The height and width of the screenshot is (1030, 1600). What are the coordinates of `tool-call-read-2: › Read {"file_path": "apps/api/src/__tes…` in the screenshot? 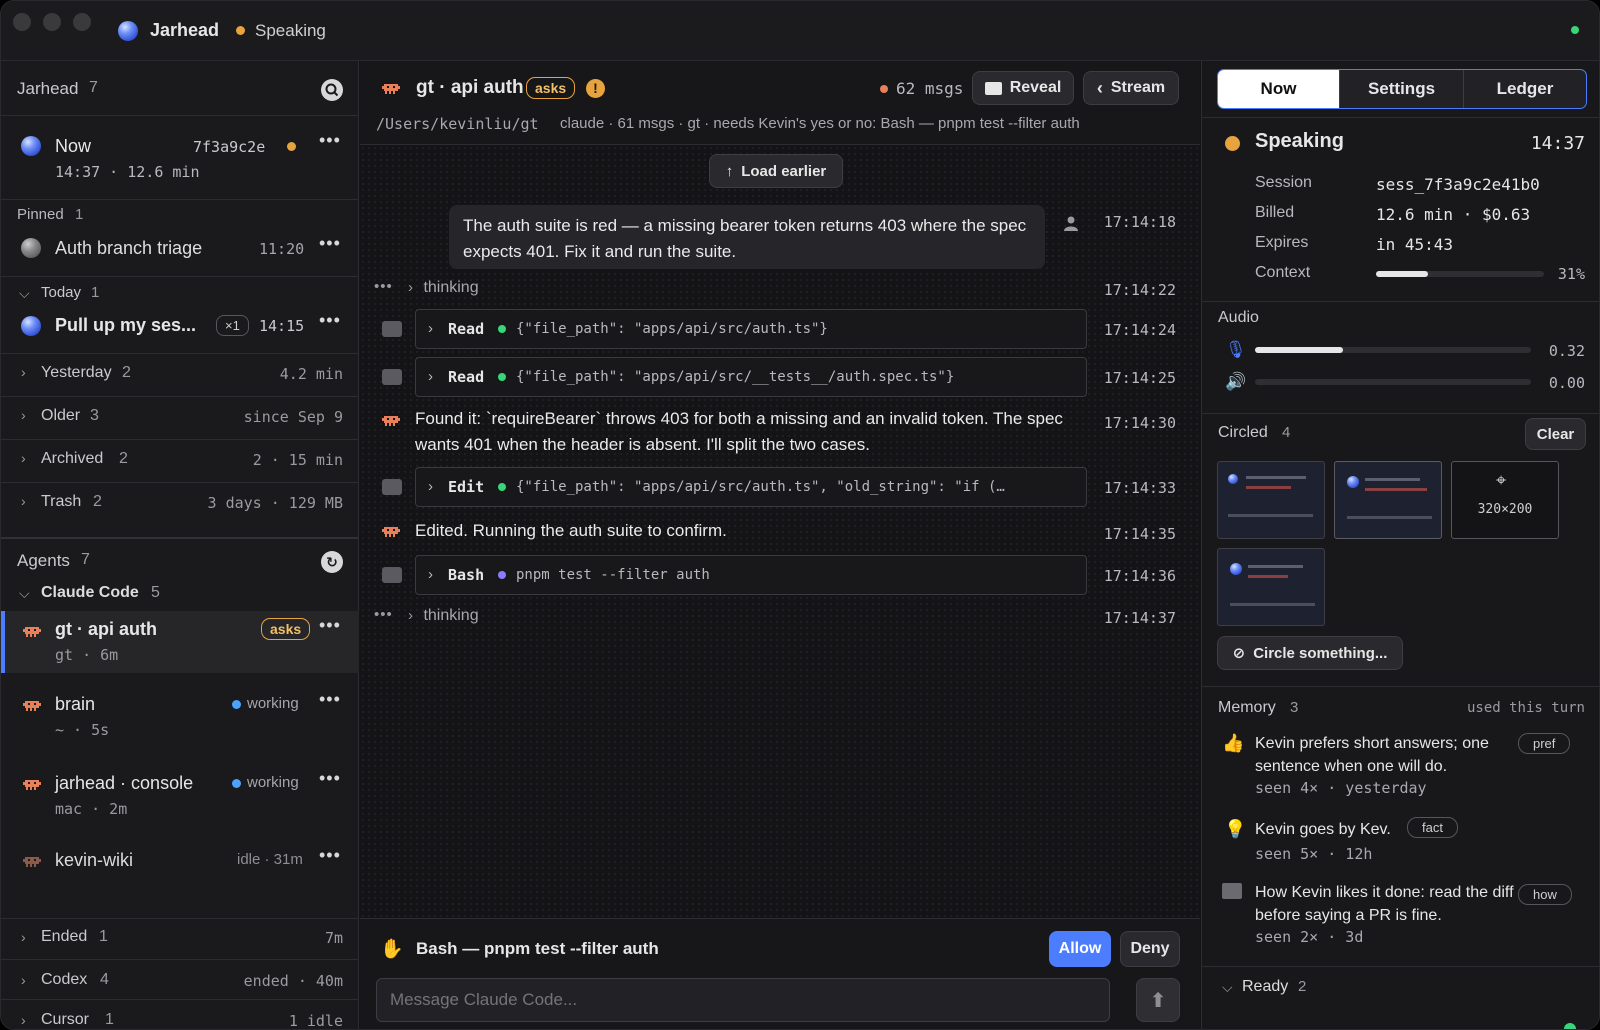 It's located at (751, 377).